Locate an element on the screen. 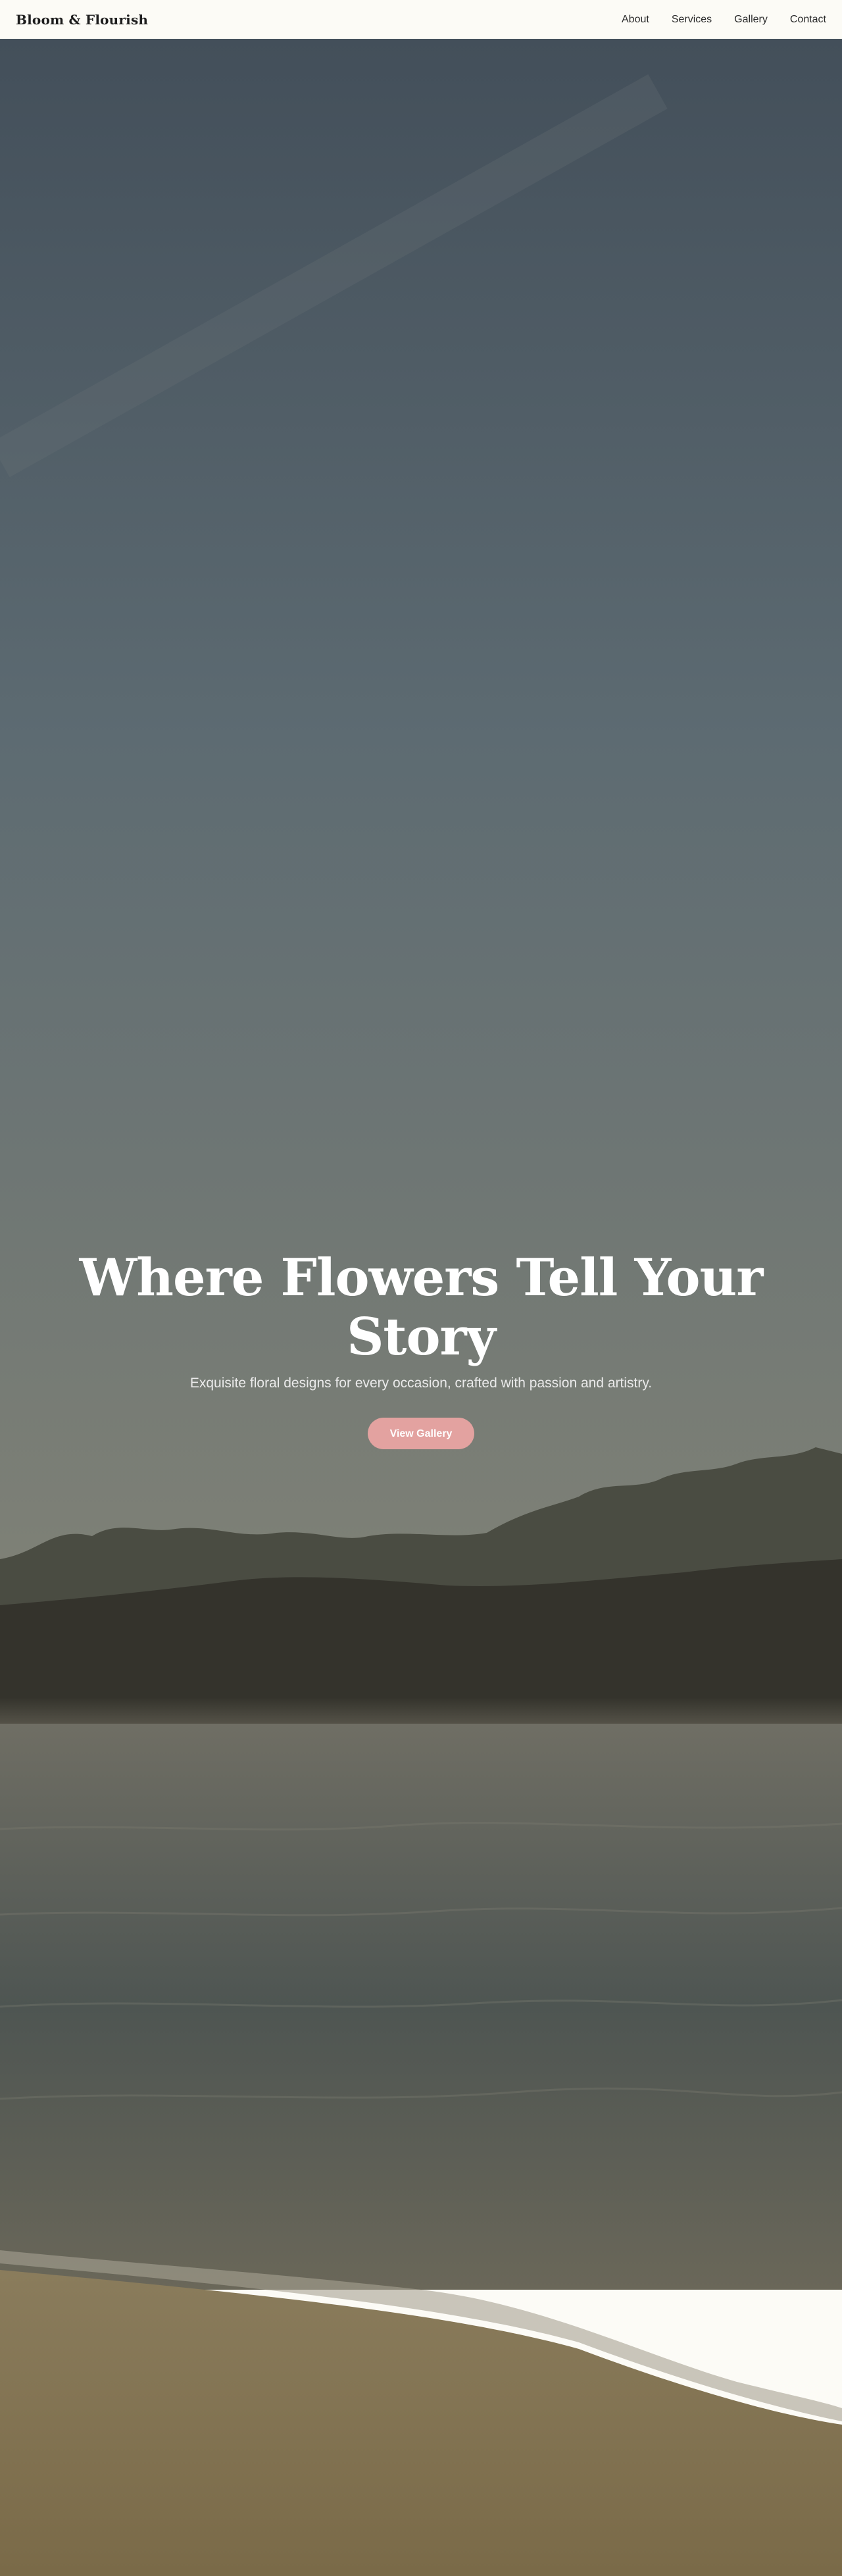  hero-title: Where Flowers Tell Your Story is located at coordinates (421, 1307).